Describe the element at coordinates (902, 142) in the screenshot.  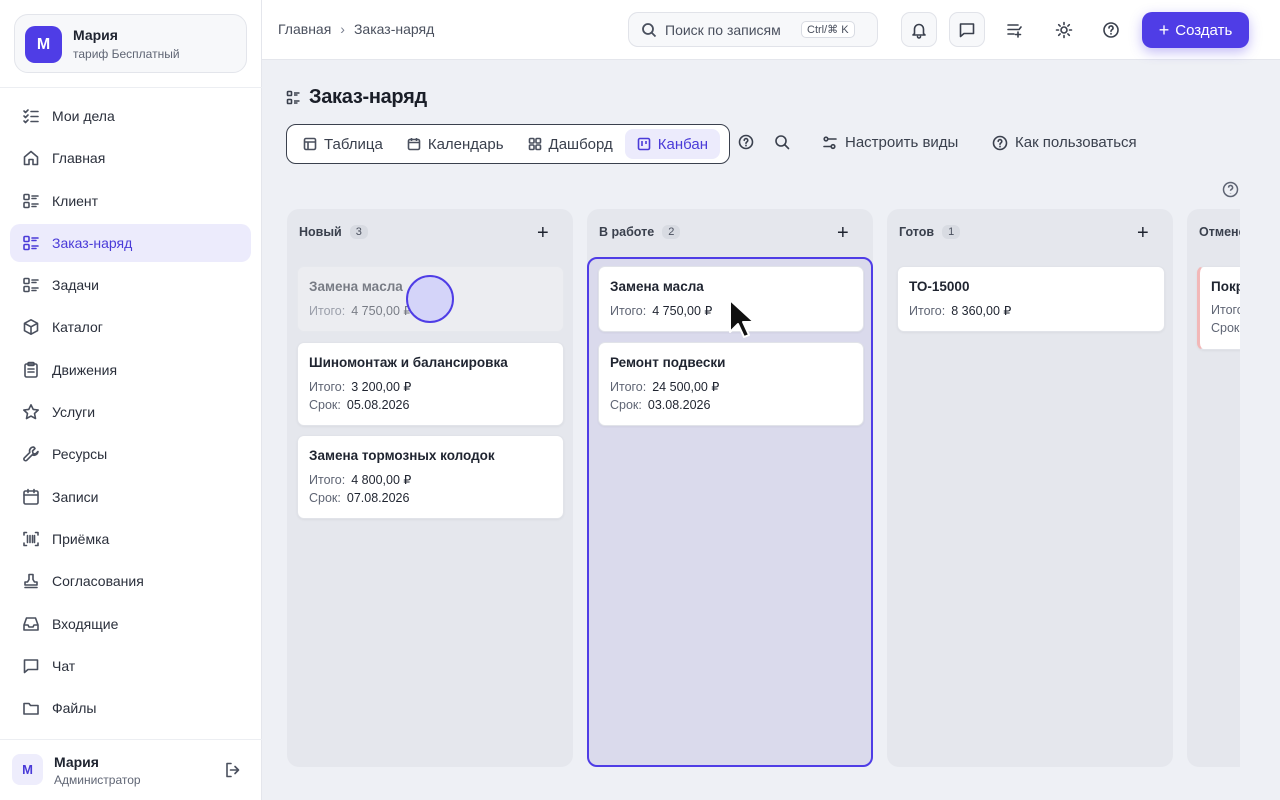
I see `configure-views-label: Настроить виды` at that location.